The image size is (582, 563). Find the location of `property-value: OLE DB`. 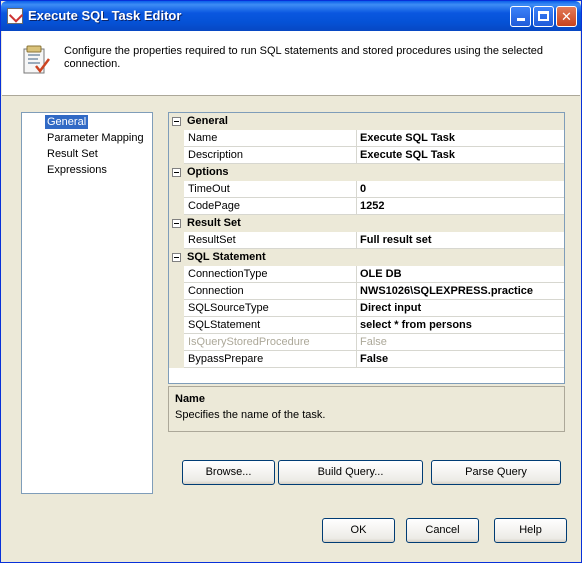

property-value: OLE DB is located at coordinates (460, 274).